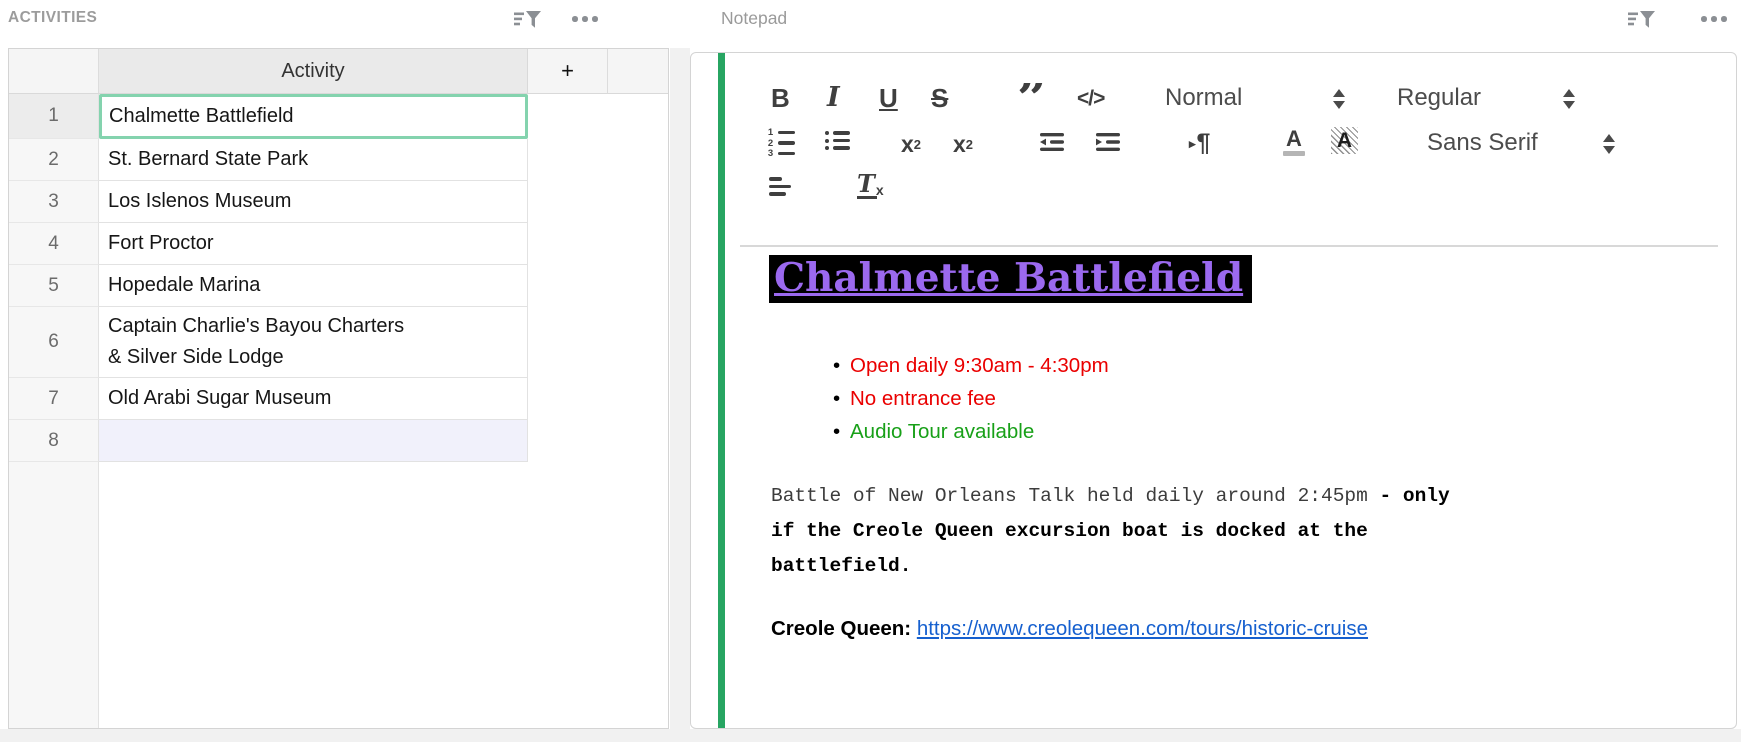 This screenshot has height=742, width=1741. I want to click on activity-cell: Los Islenos Museum, so click(313, 202).